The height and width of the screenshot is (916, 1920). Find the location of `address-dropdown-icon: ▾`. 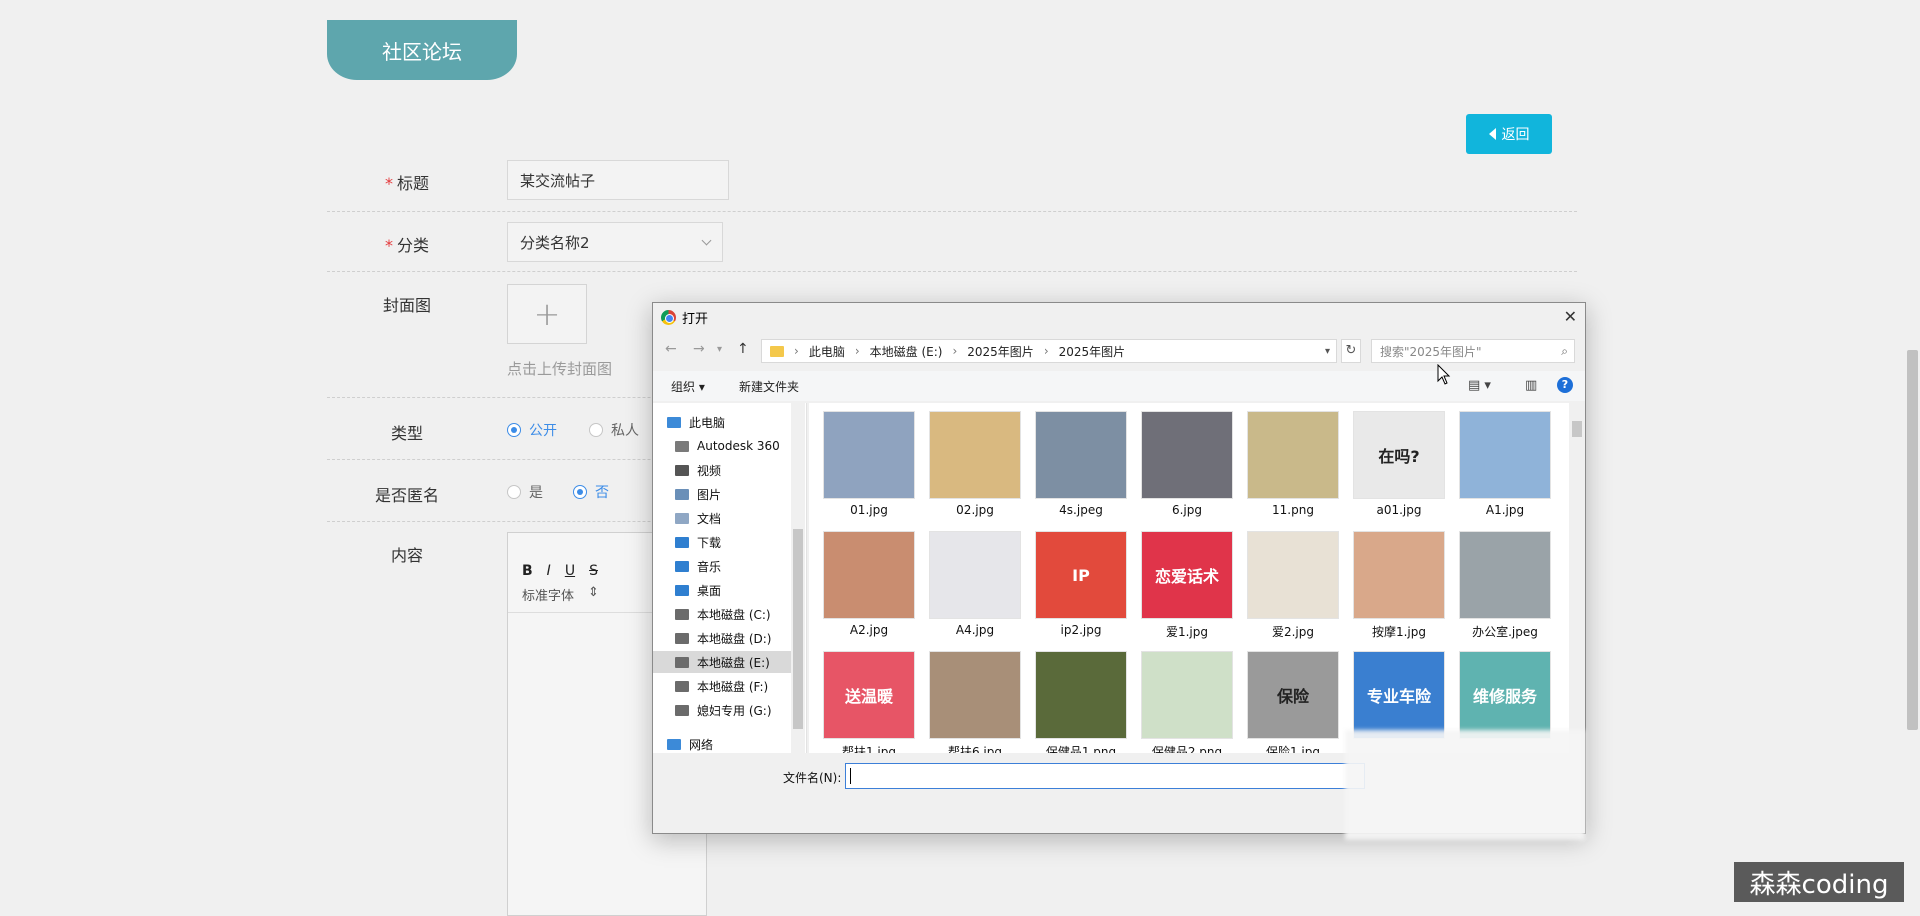

address-dropdown-icon: ▾ is located at coordinates (1327, 351).